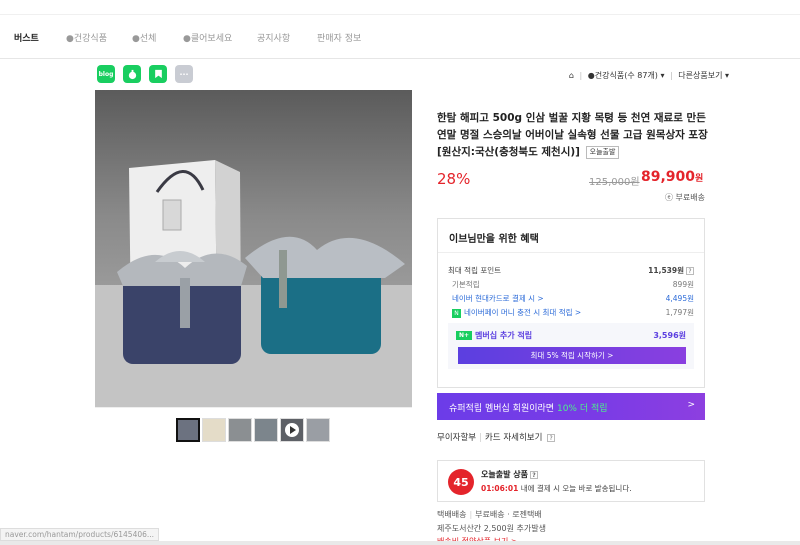 The width and height of the screenshot is (800, 545). Describe the element at coordinates (573, 312) in the screenshot. I see `pay-point-row: N 네이버페이 머니 충전 시 최대 적립 > 1,797원` at that location.